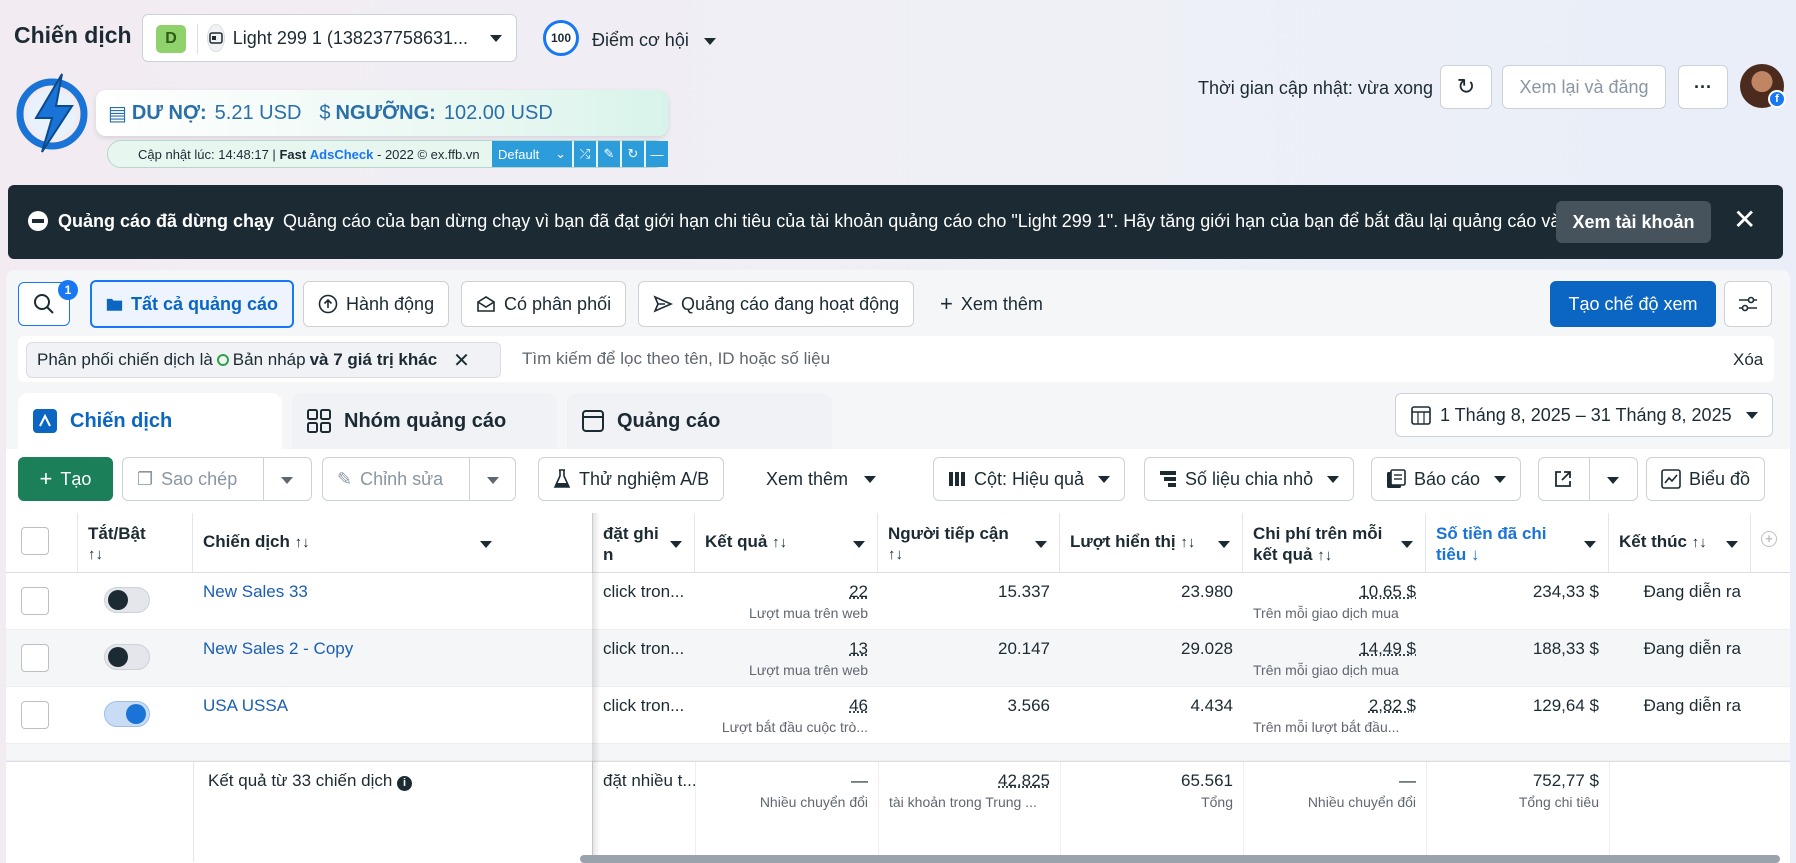 The image size is (1796, 863). Describe the element at coordinates (192, 304) in the screenshot. I see `filter-all-ads: Tất cả quảng cáo` at that location.